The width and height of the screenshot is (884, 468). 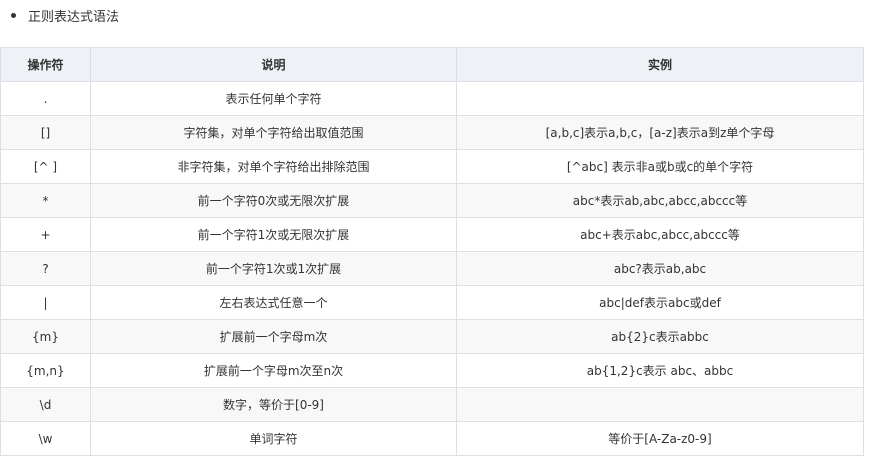 I want to click on table-row: ? 前一个字符1次或1次扩展 abc?表示ab,abc, so click(x=432, y=268).